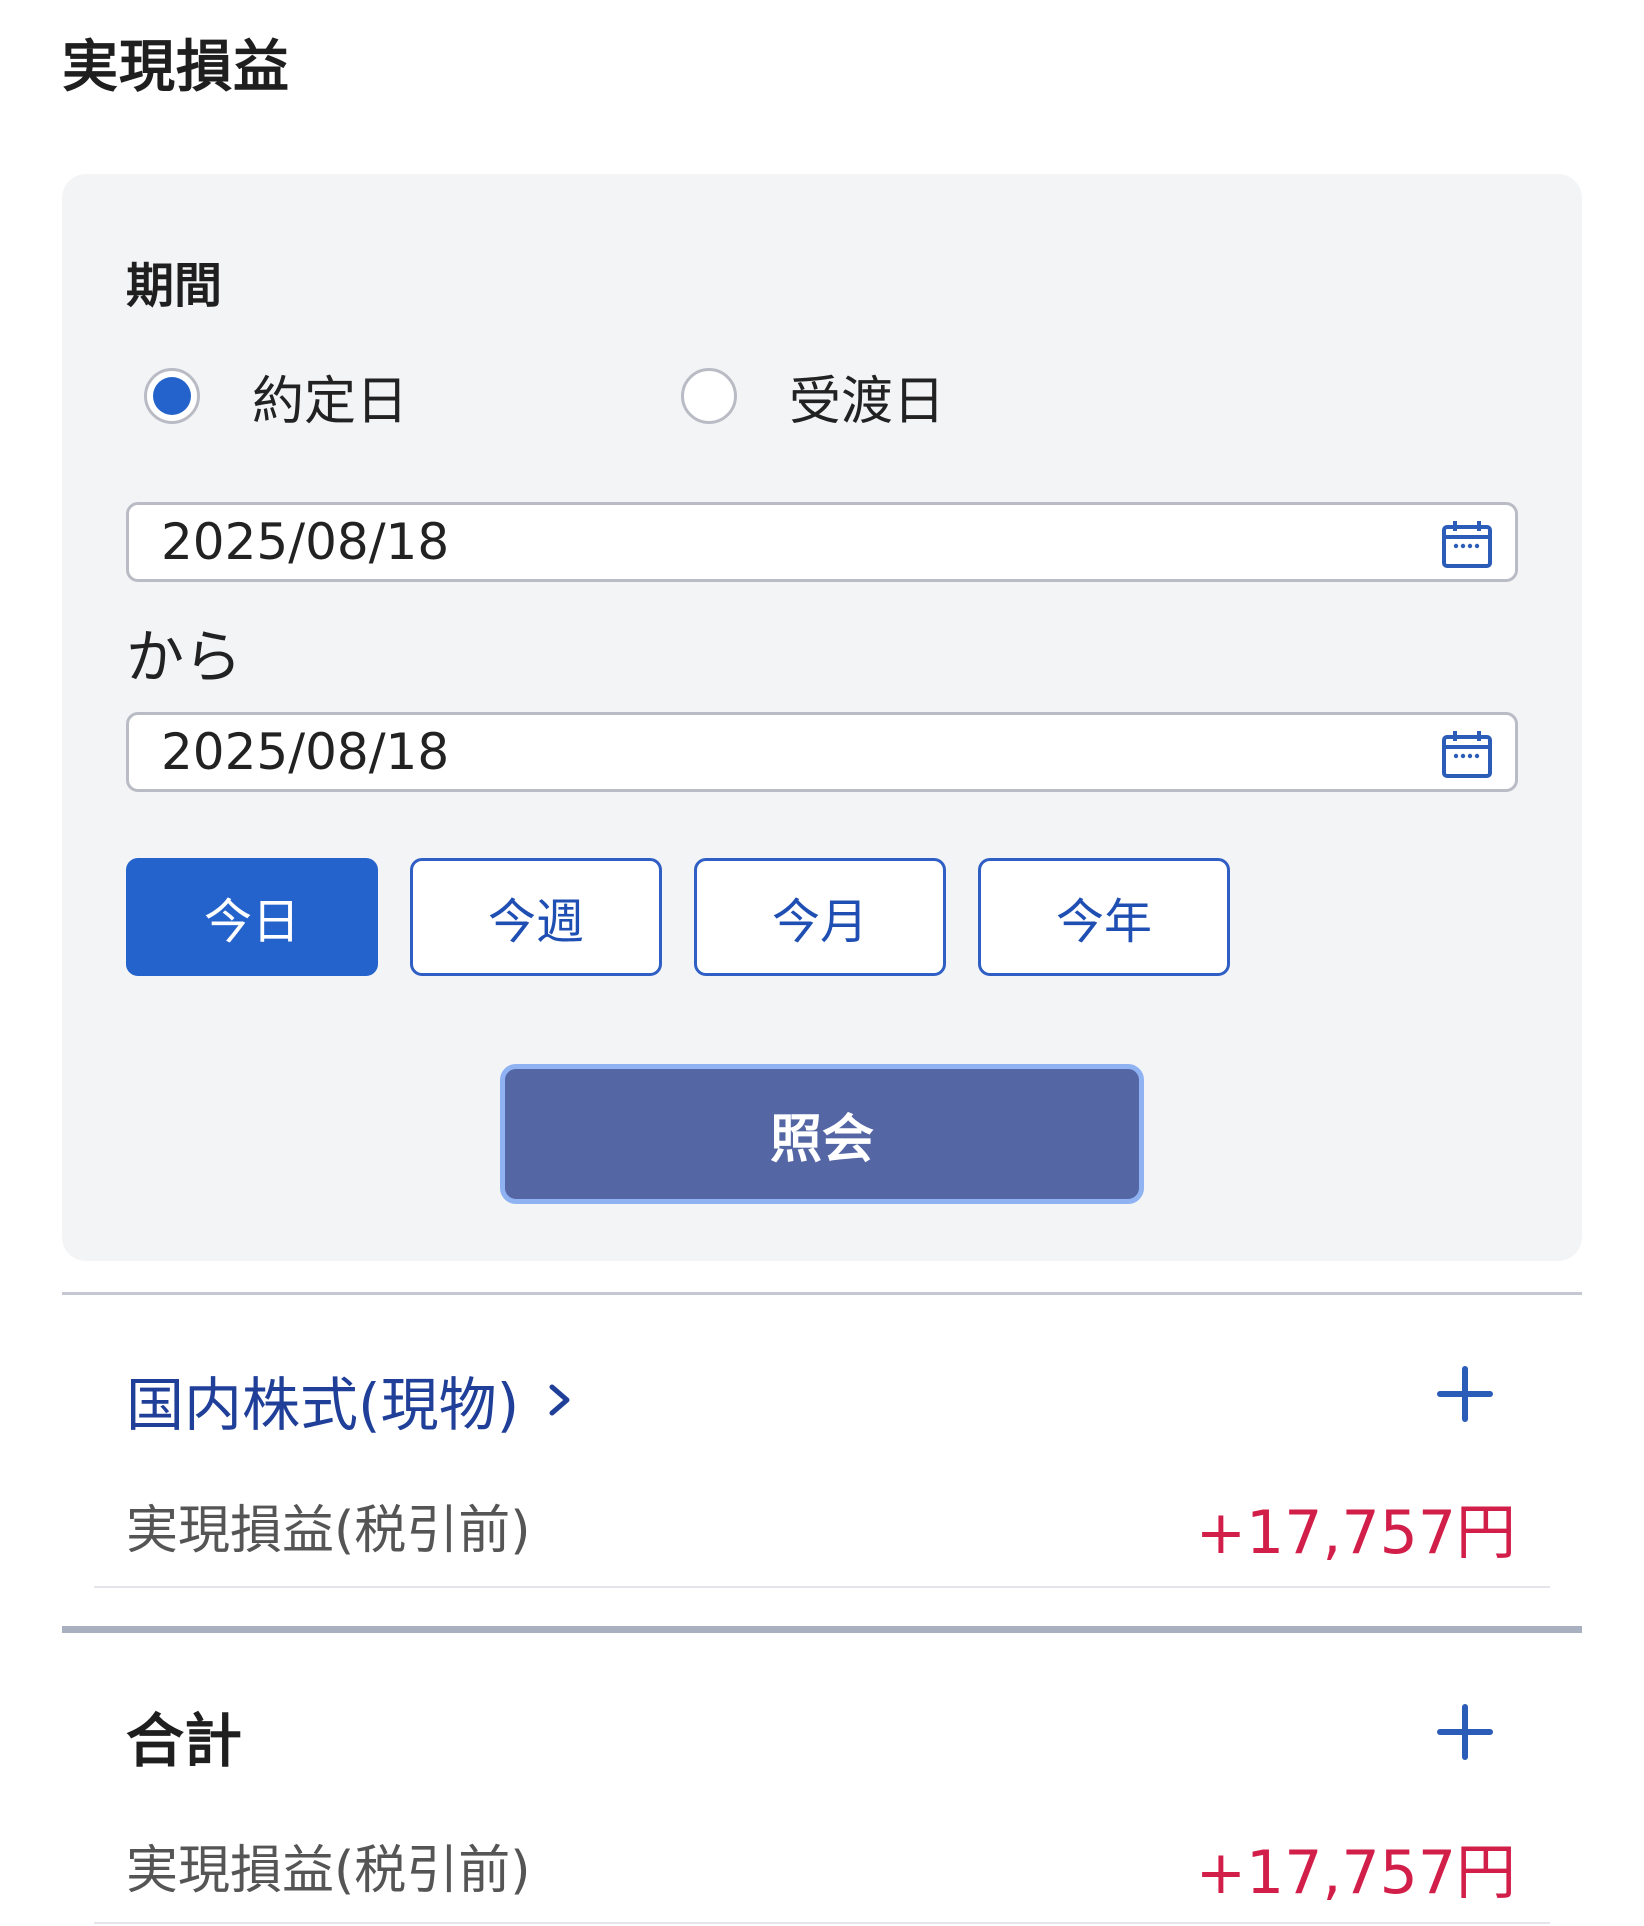 Image resolution: width=1644 pixels, height=1926 pixels. What do you see at coordinates (822, 1134) in the screenshot?
I see `query-button: 照会` at bounding box center [822, 1134].